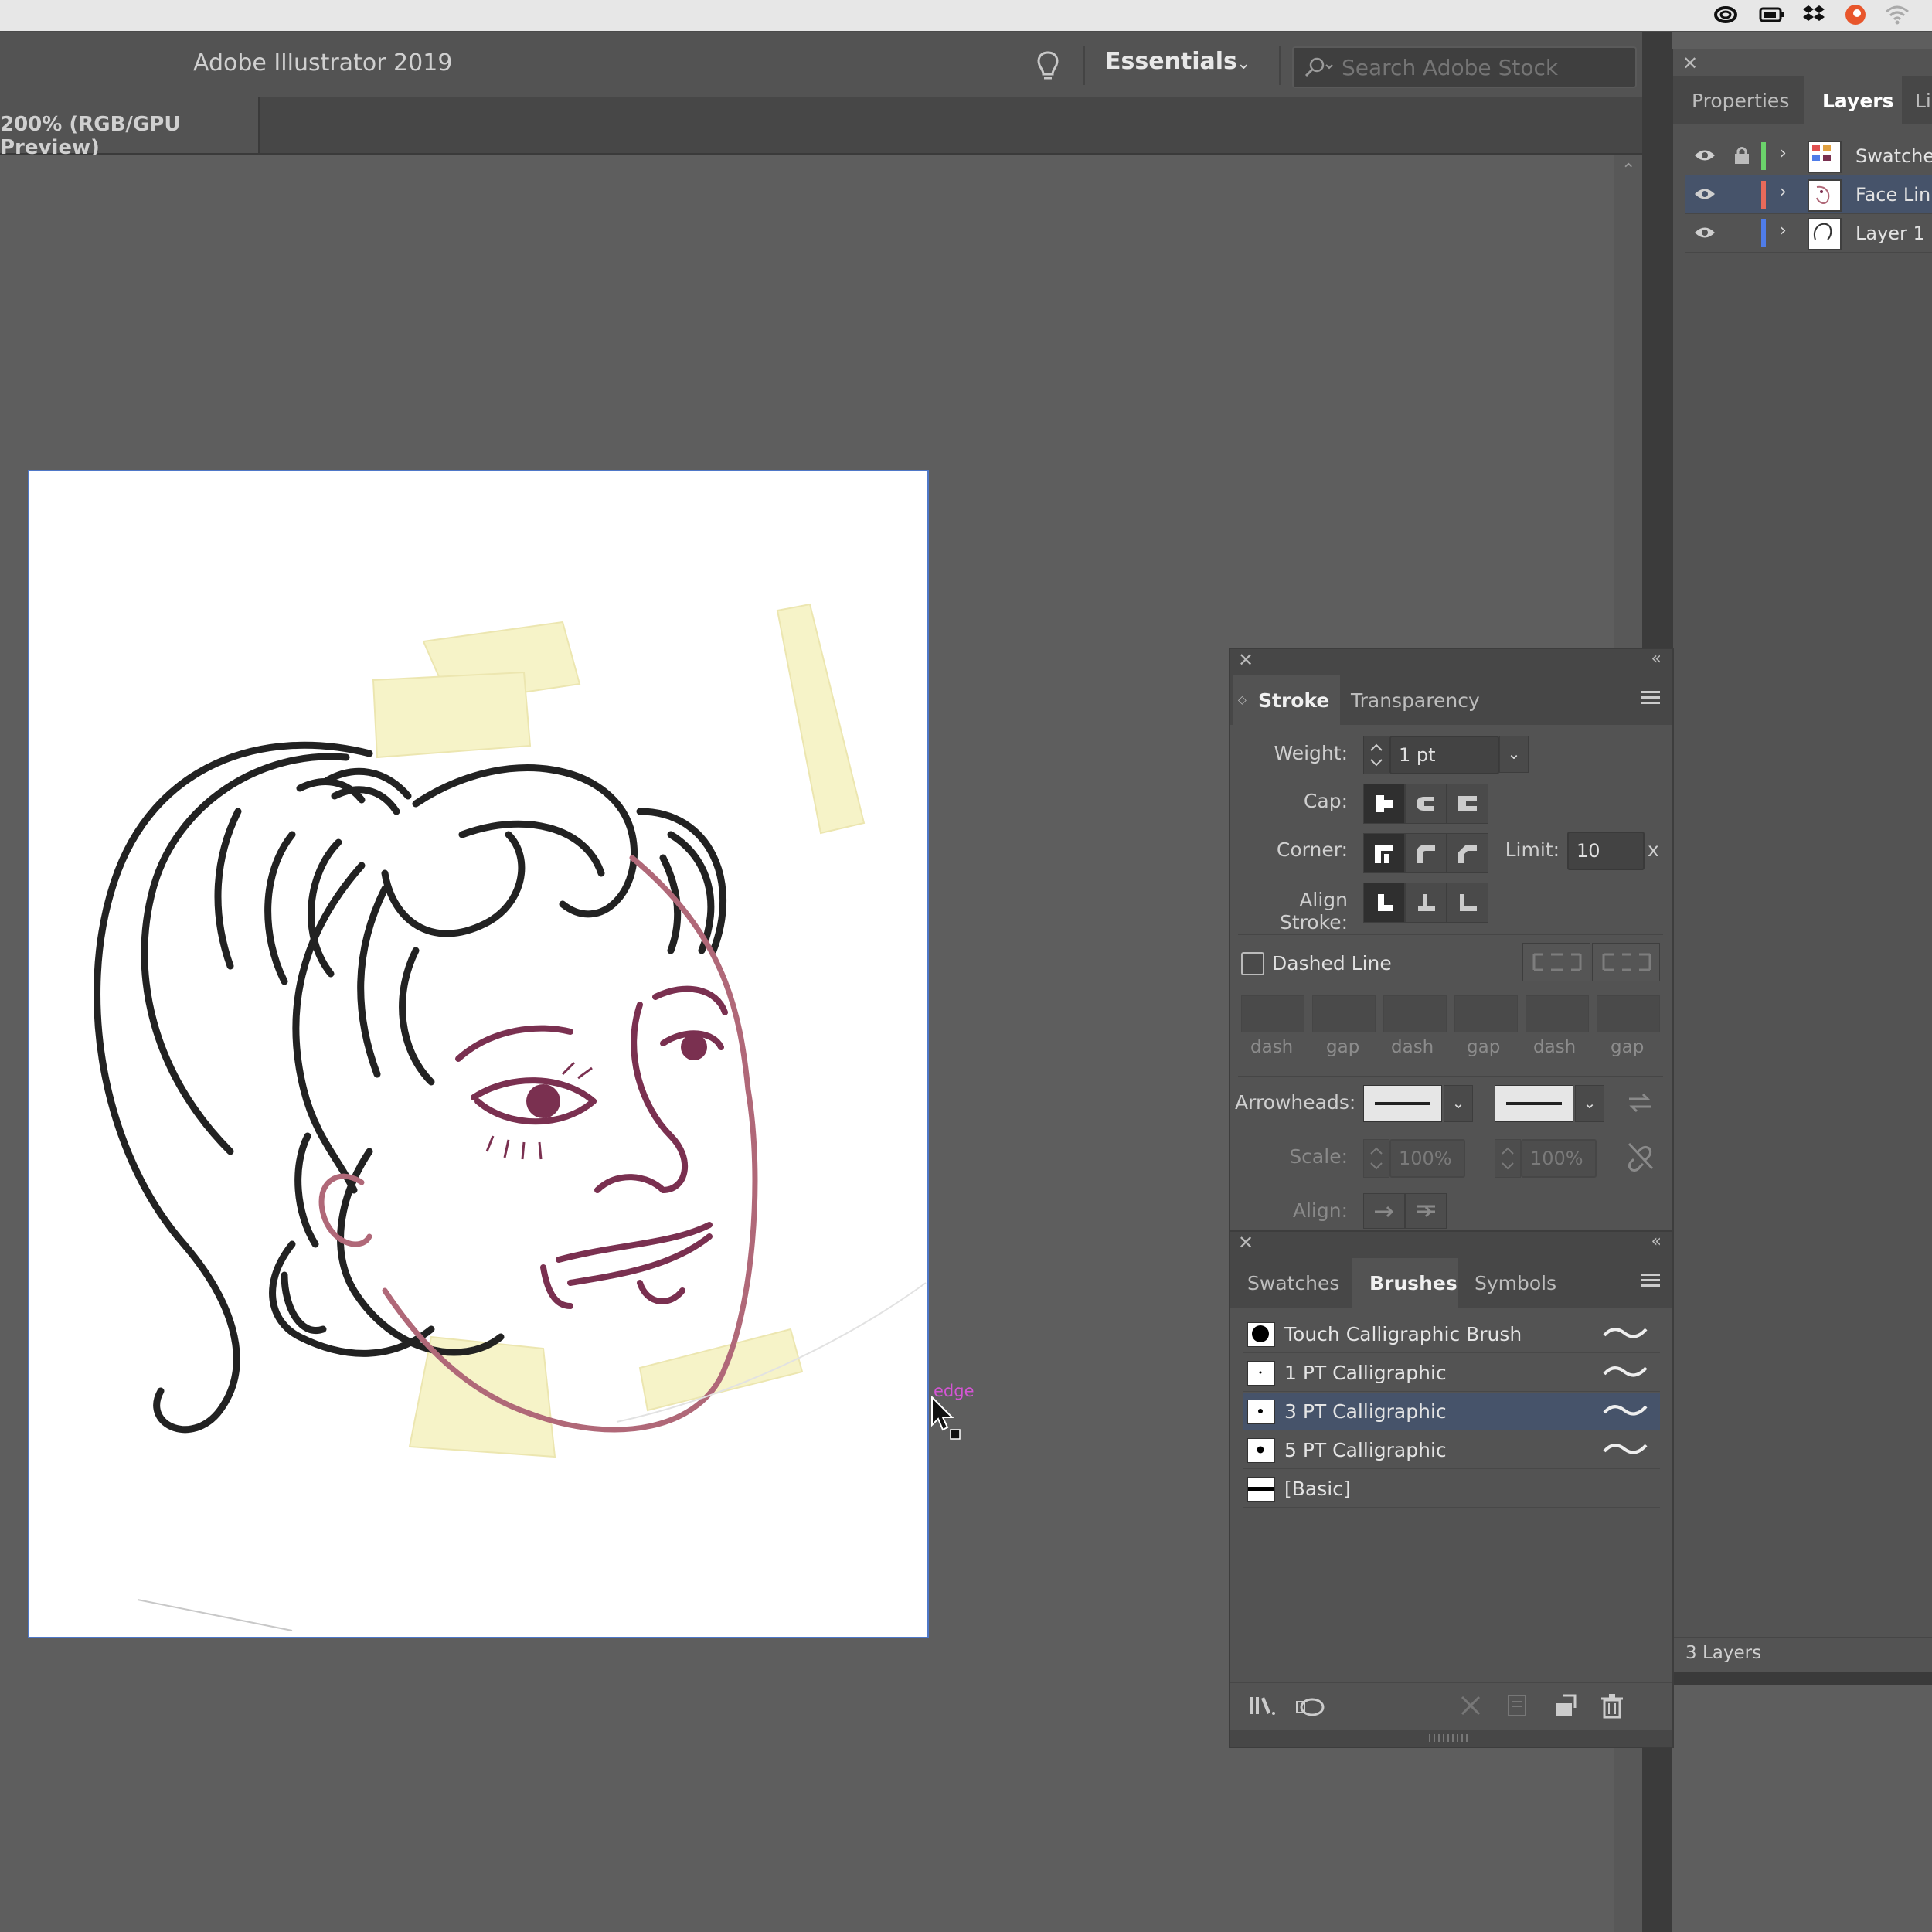  I want to click on weight-dropdown-chevron-icon: ⌄, so click(1514, 755).